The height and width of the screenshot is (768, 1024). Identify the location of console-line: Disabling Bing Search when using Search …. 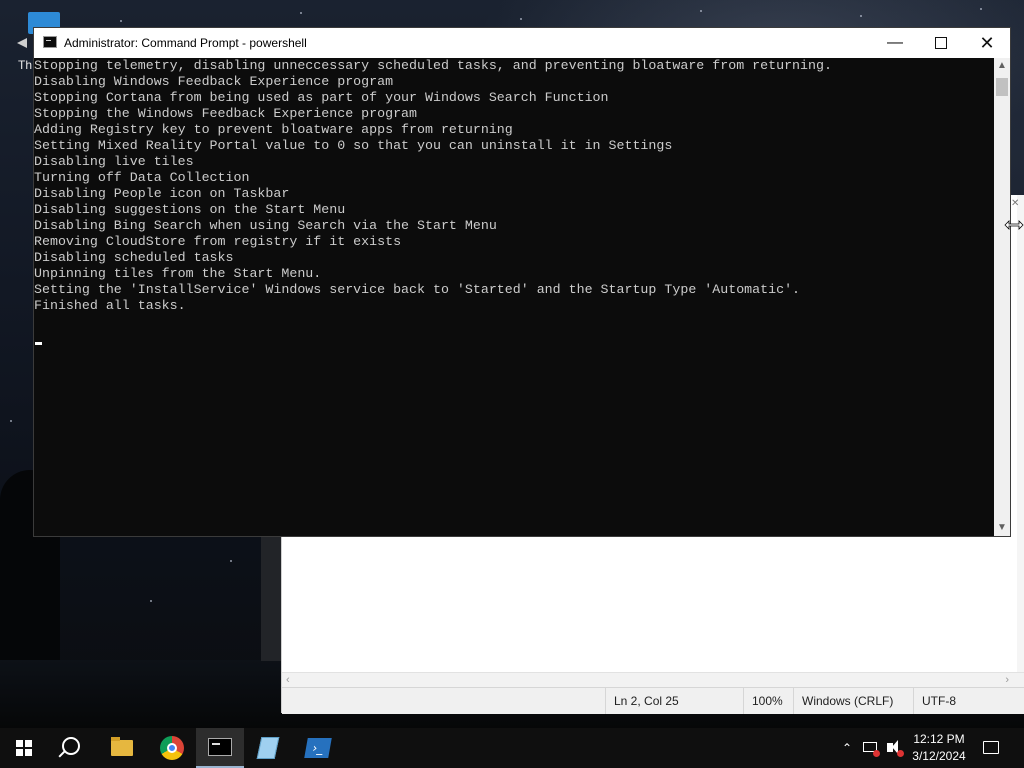
(265, 225).